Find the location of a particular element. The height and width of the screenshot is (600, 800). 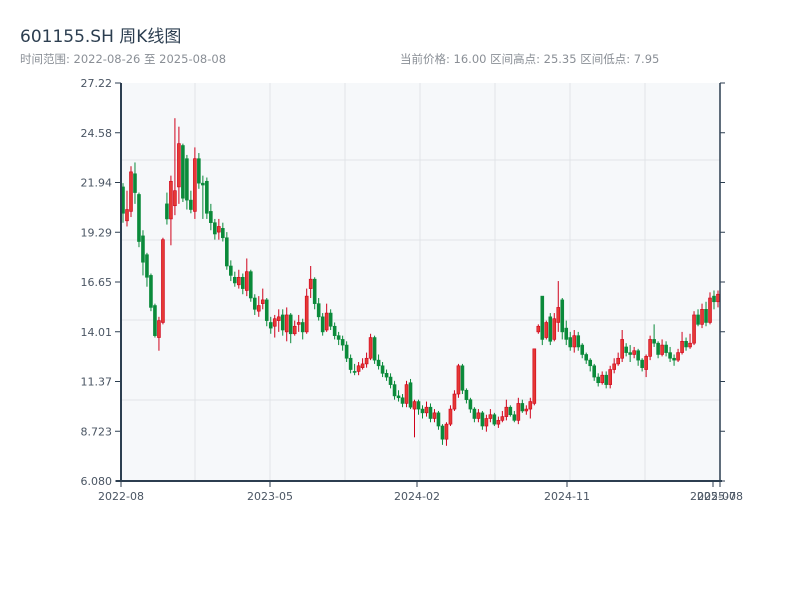

y-tick-label: 24.58 is located at coordinates (97, 133).